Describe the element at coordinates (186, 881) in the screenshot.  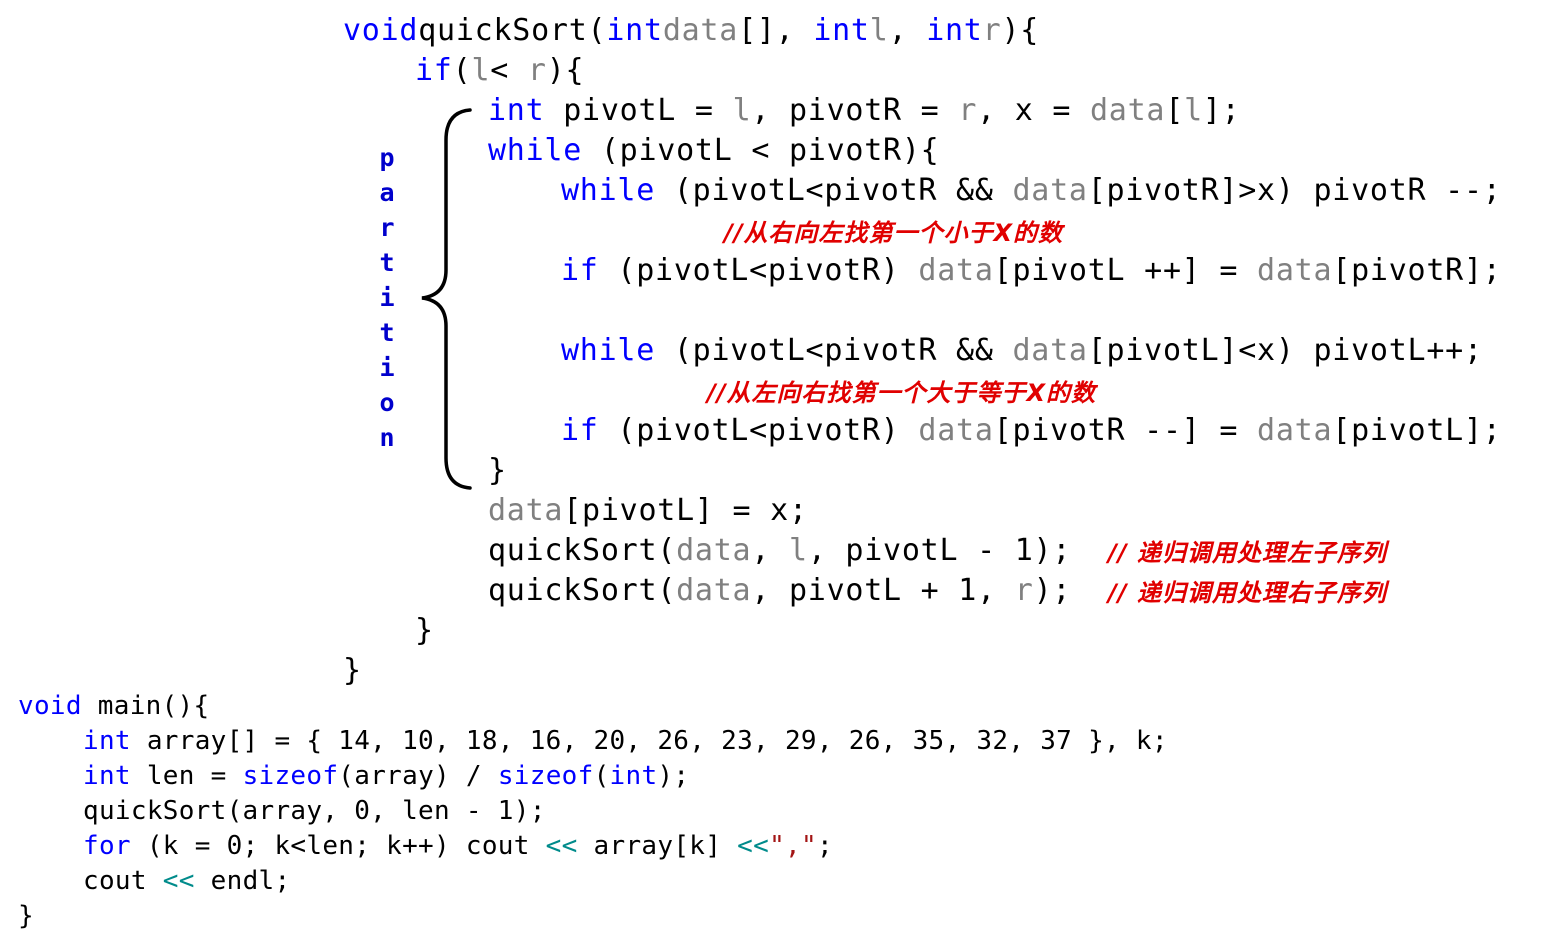
I see `code-line: cout << endl;` at that location.